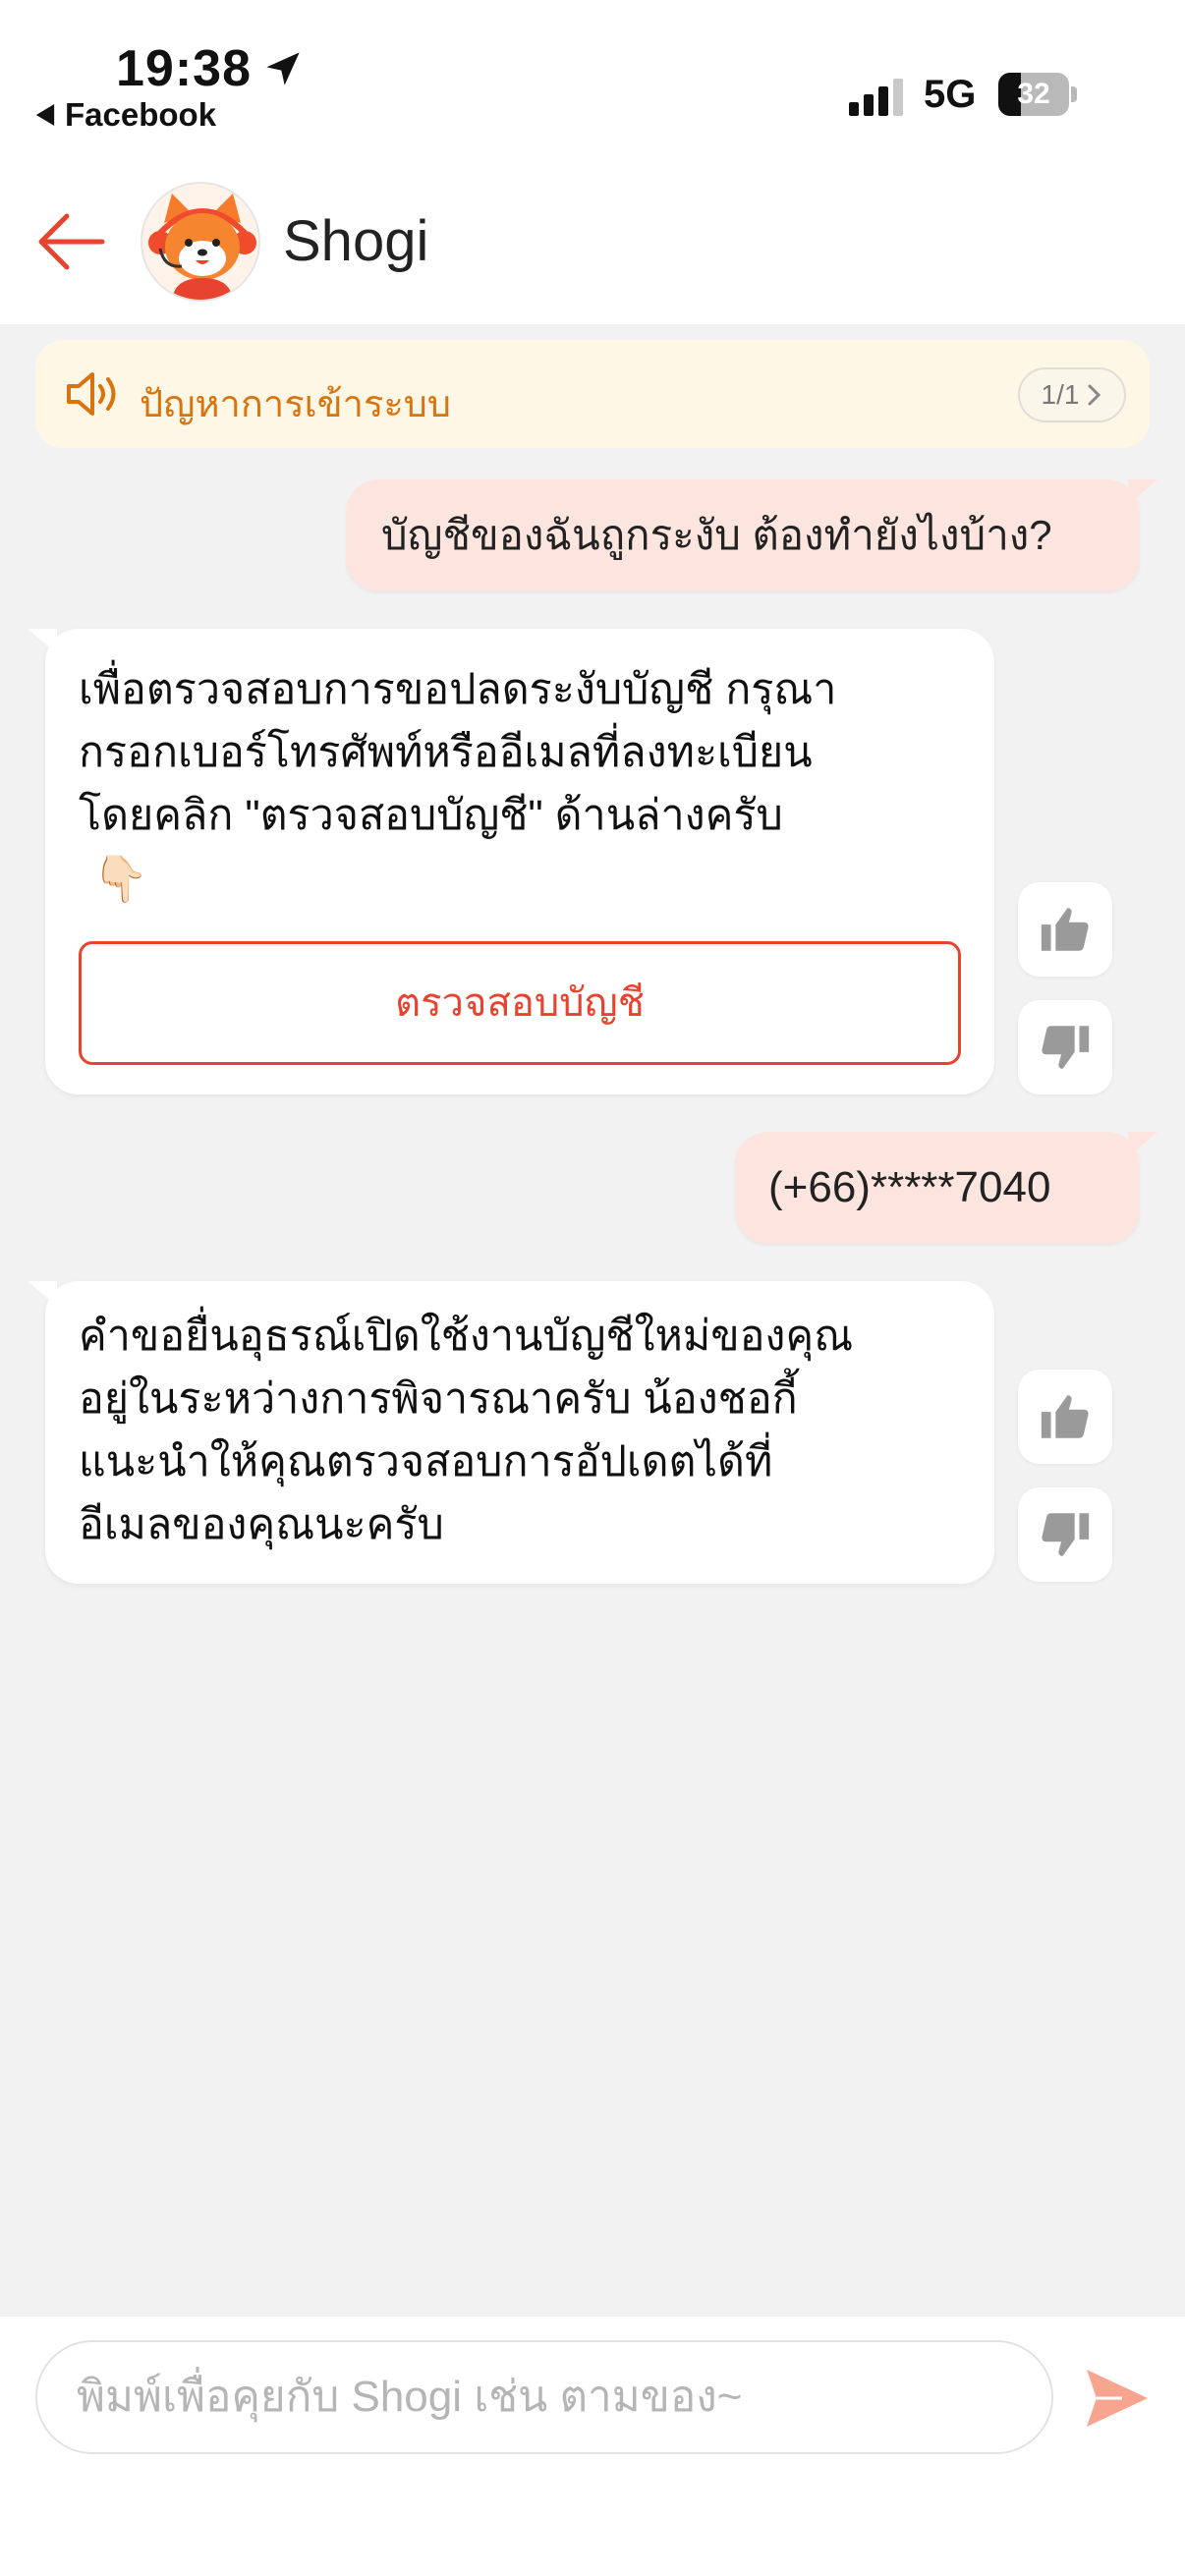  Describe the element at coordinates (520, 1003) in the screenshot. I see `verify-account-button: ตรวจสอบบัญชี` at that location.